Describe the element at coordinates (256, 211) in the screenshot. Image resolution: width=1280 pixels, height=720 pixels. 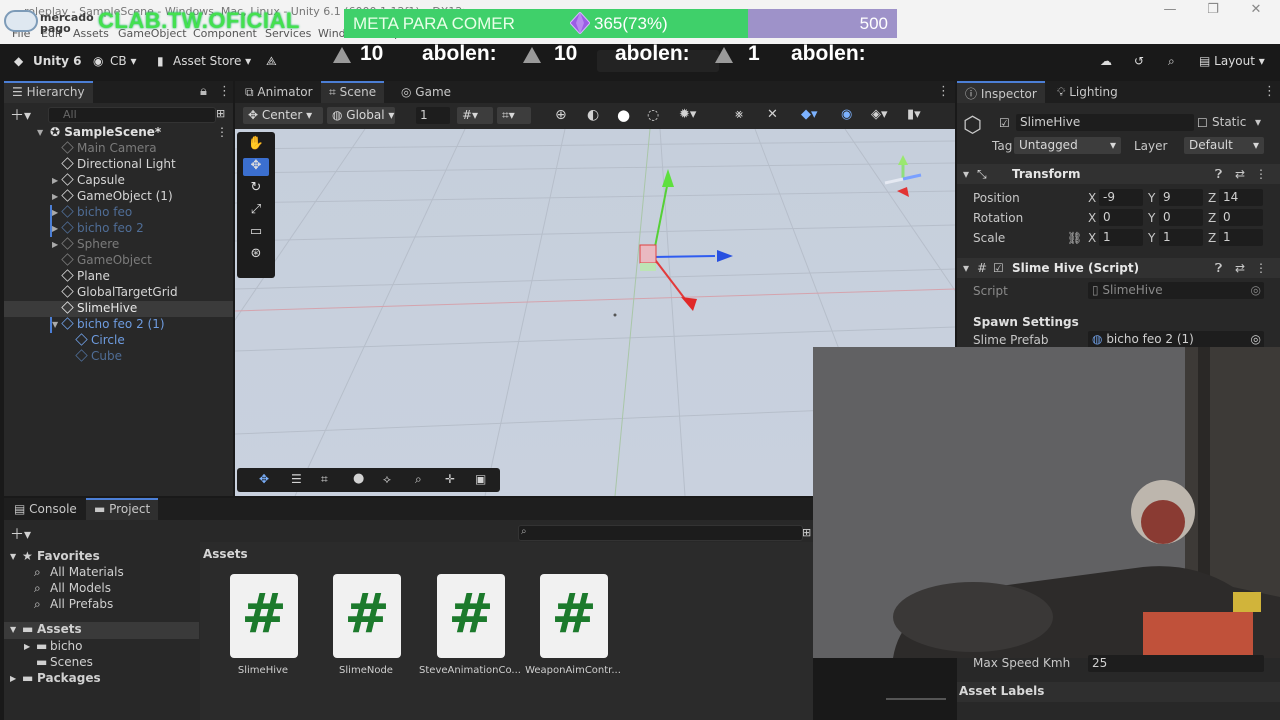
I see `scale-tool-icon: ⤢` at that location.